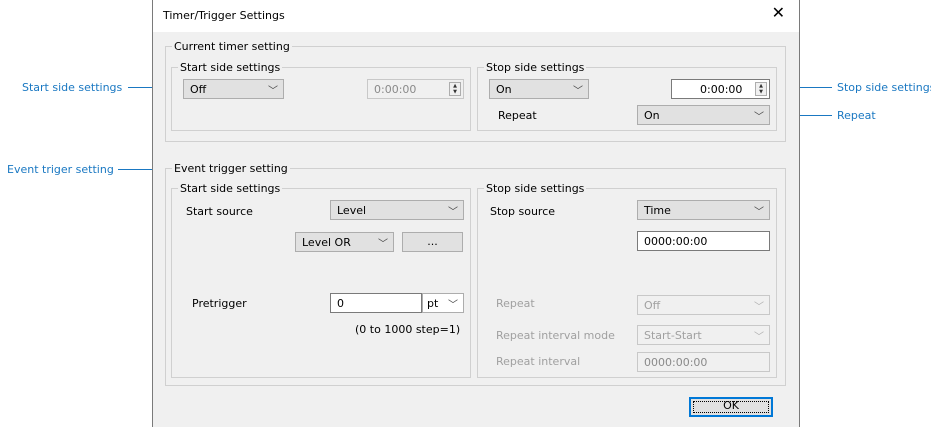 This screenshot has width=931, height=427. What do you see at coordinates (703, 210) in the screenshot?
I see `stop-source-select: Time ﹀` at bounding box center [703, 210].